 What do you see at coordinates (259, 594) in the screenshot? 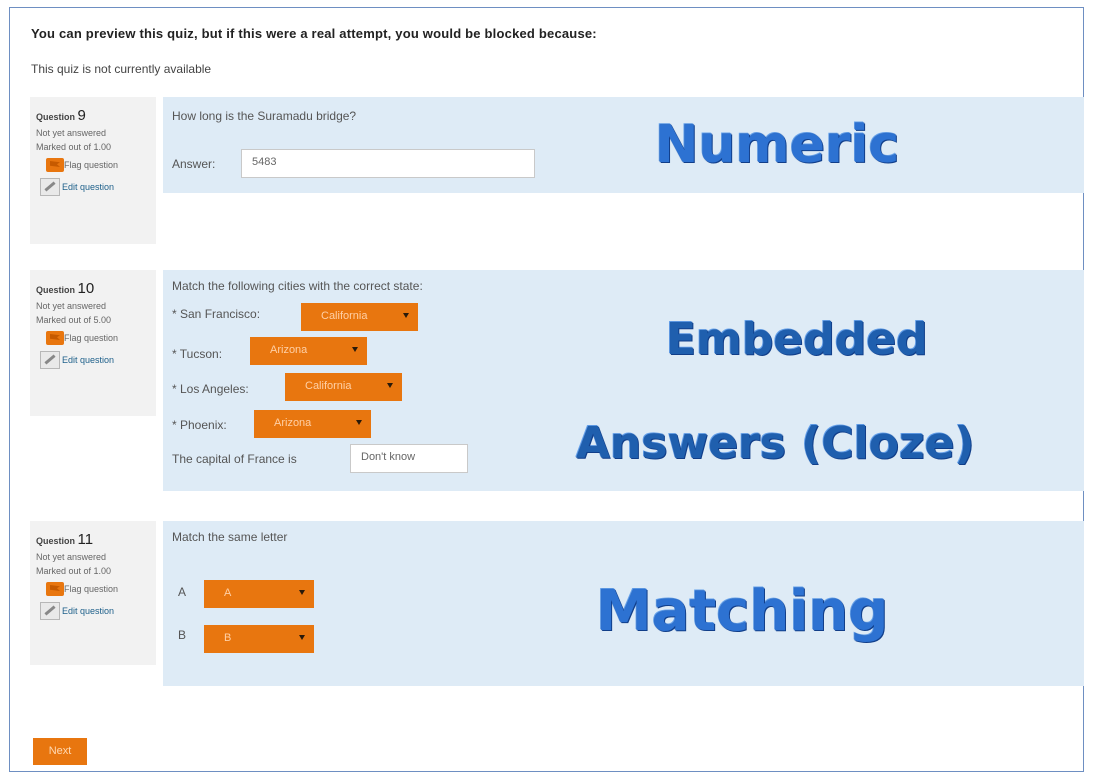
I see `match-select: A` at bounding box center [259, 594].